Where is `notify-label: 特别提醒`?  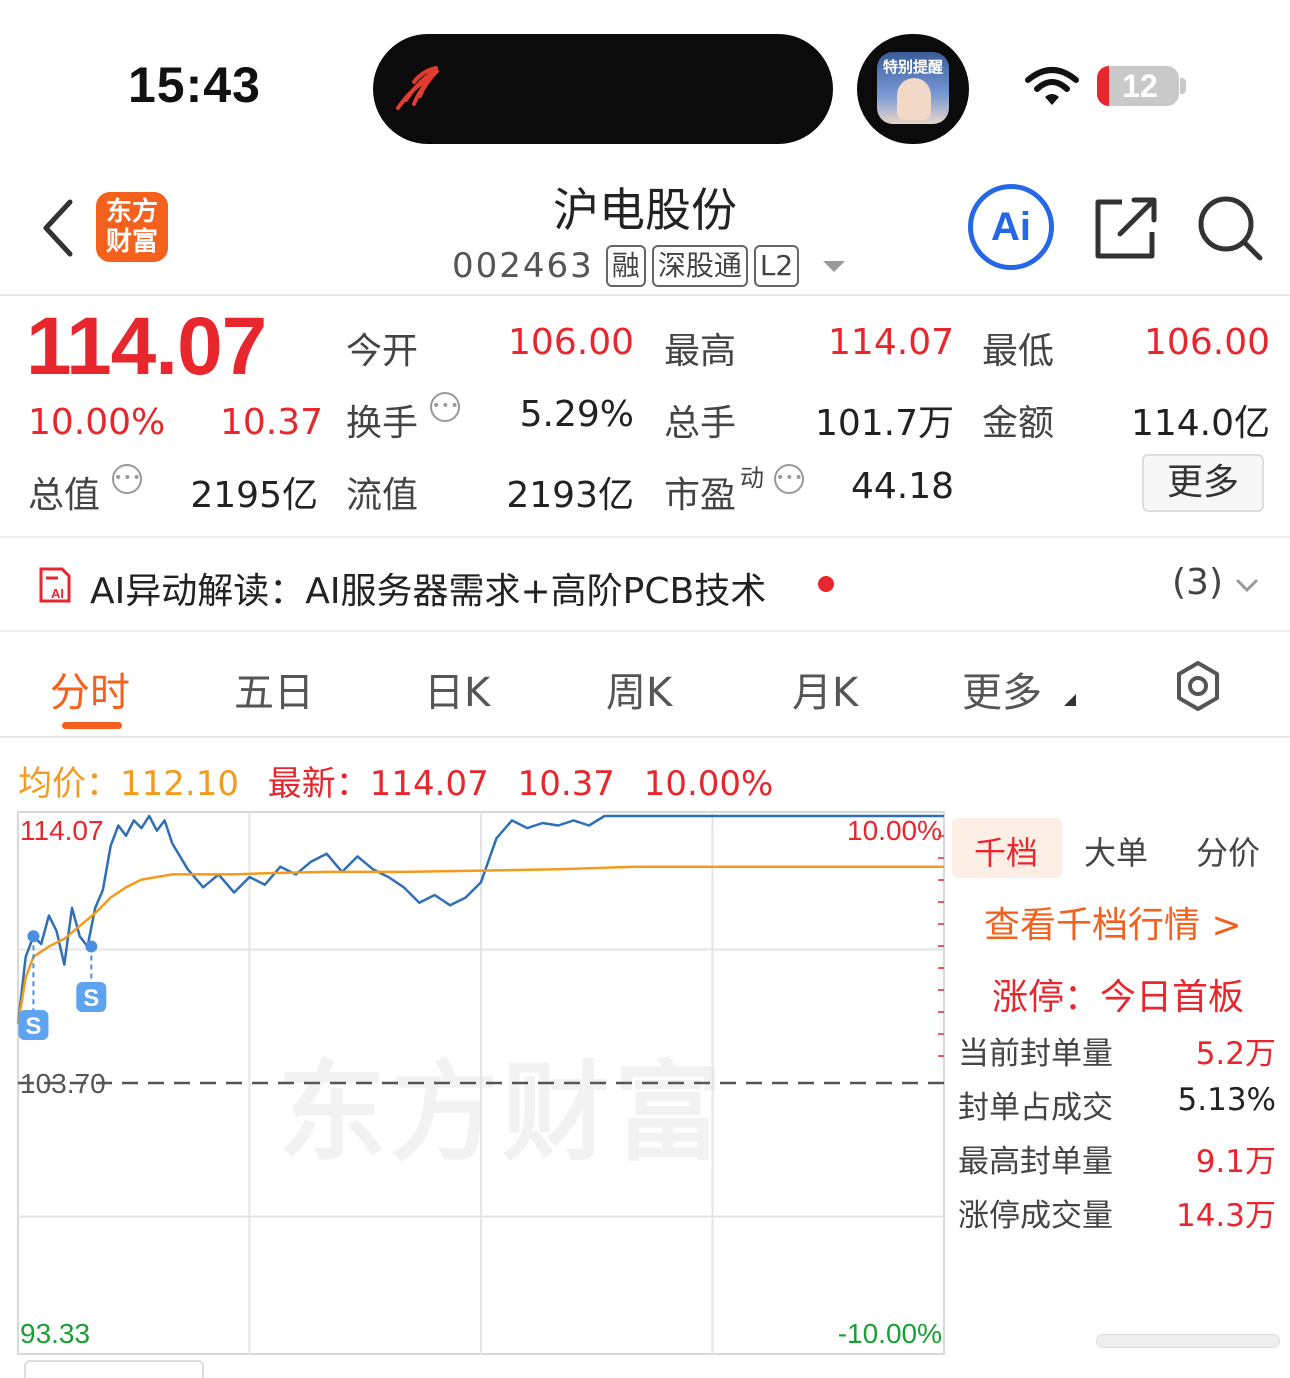
notify-label: 特别提醒 is located at coordinates (912, 67).